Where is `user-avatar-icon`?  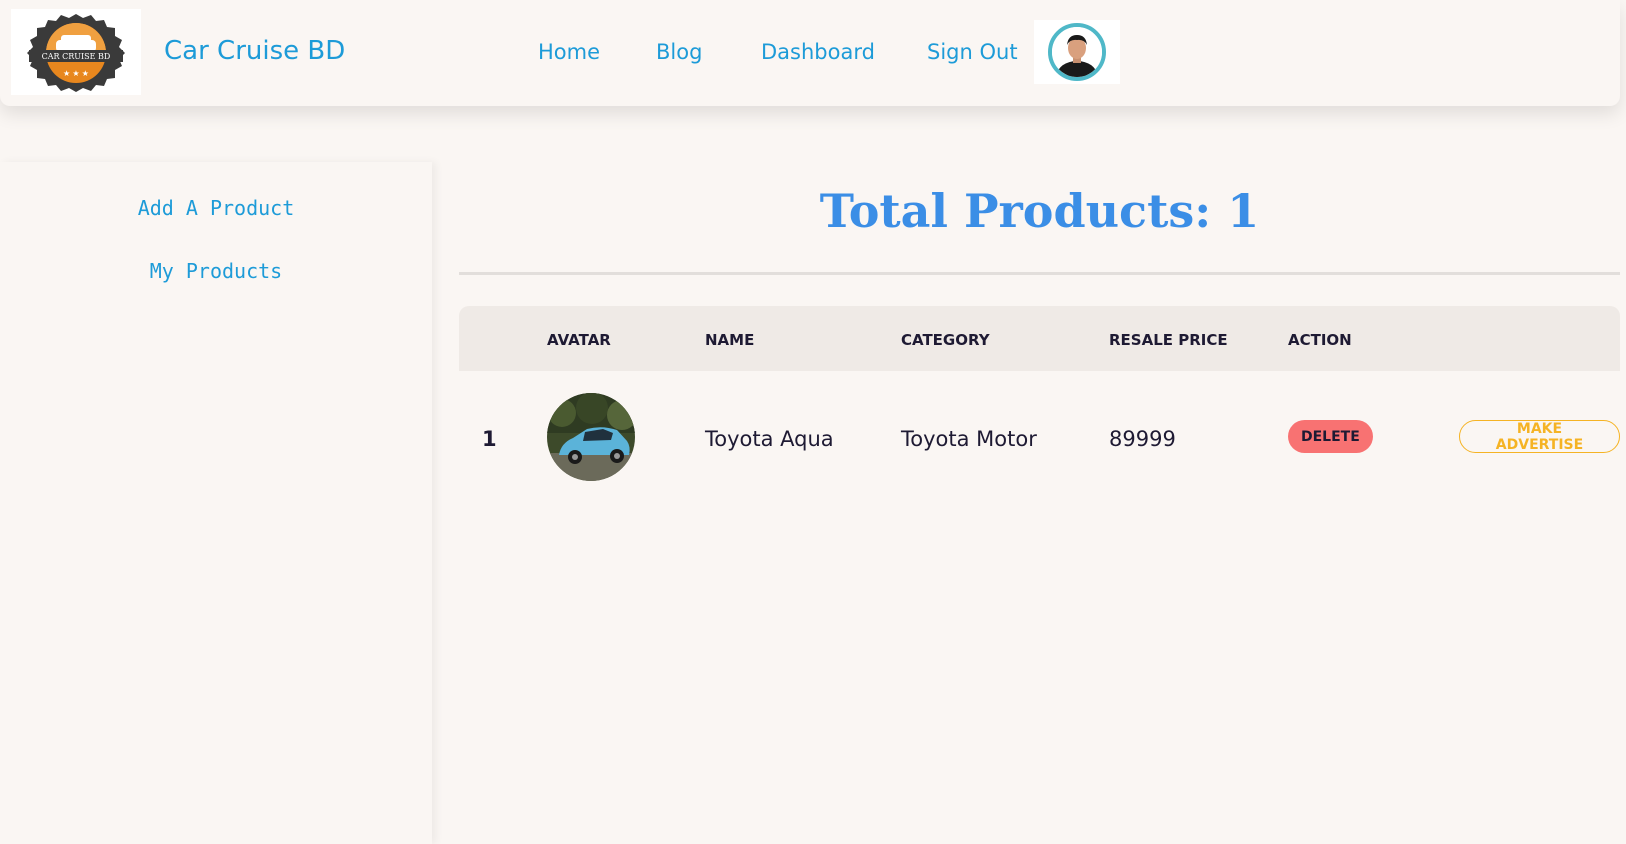 user-avatar-icon is located at coordinates (1077, 52).